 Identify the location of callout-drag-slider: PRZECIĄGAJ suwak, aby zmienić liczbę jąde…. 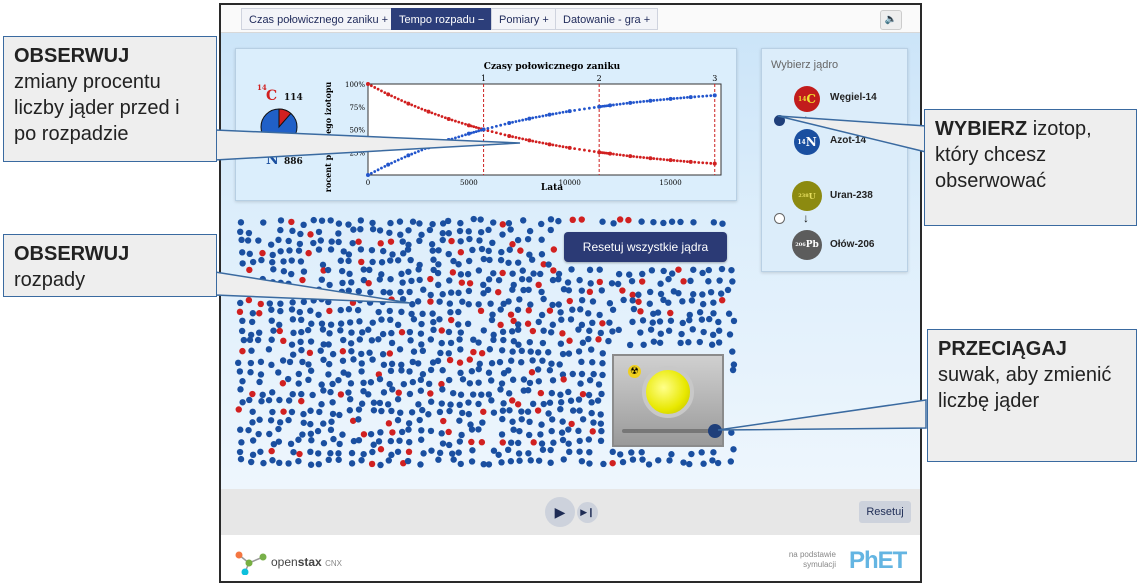
(1032, 395).